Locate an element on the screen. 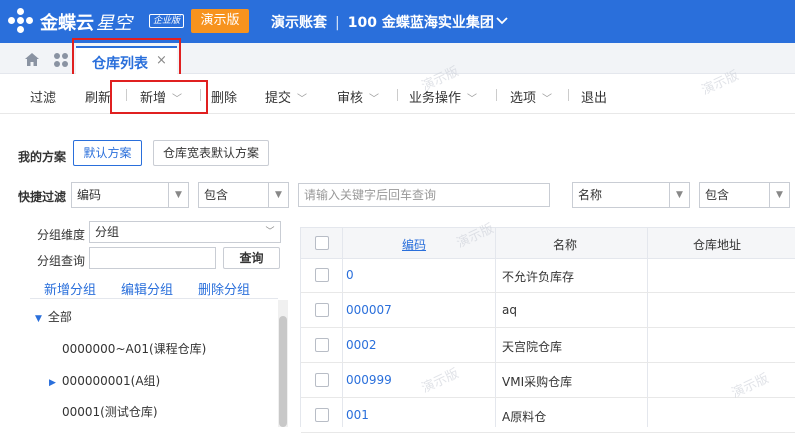 This screenshot has height=433, width=795. tab-label: 仓库列表 is located at coordinates (120, 64).